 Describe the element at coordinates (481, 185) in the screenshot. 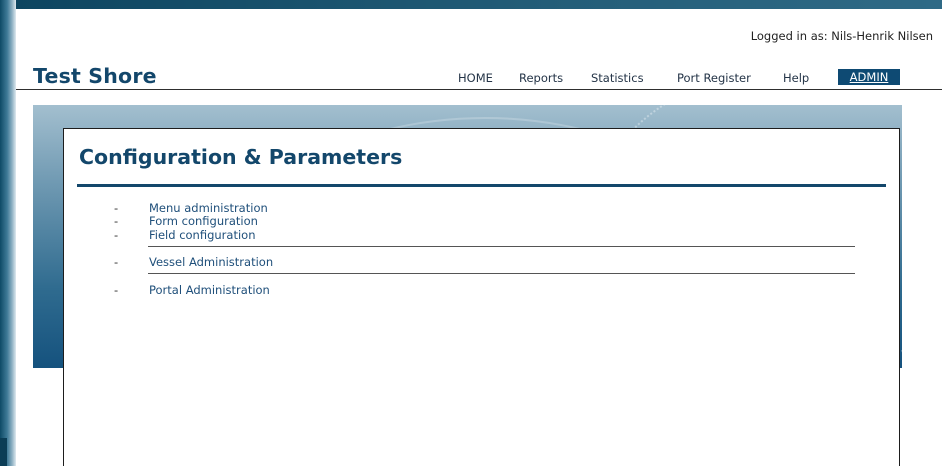

I see `title-underline` at that location.